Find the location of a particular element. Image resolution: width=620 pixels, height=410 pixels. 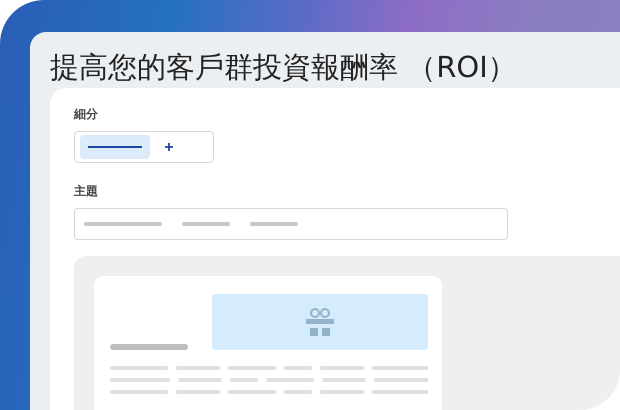

plus-icon is located at coordinates (169, 147).